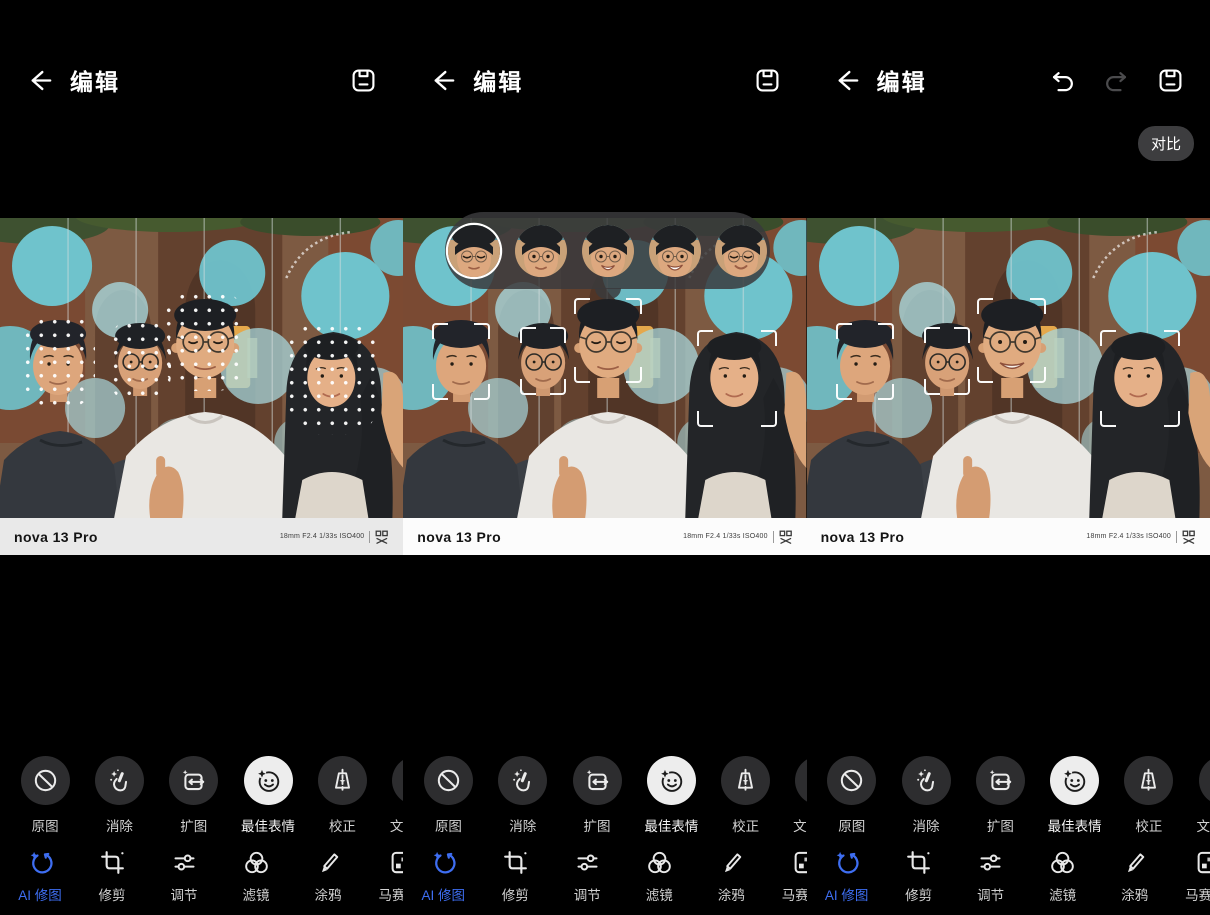  Describe the element at coordinates (1176, 536) in the screenshot. I see `divider` at that location.